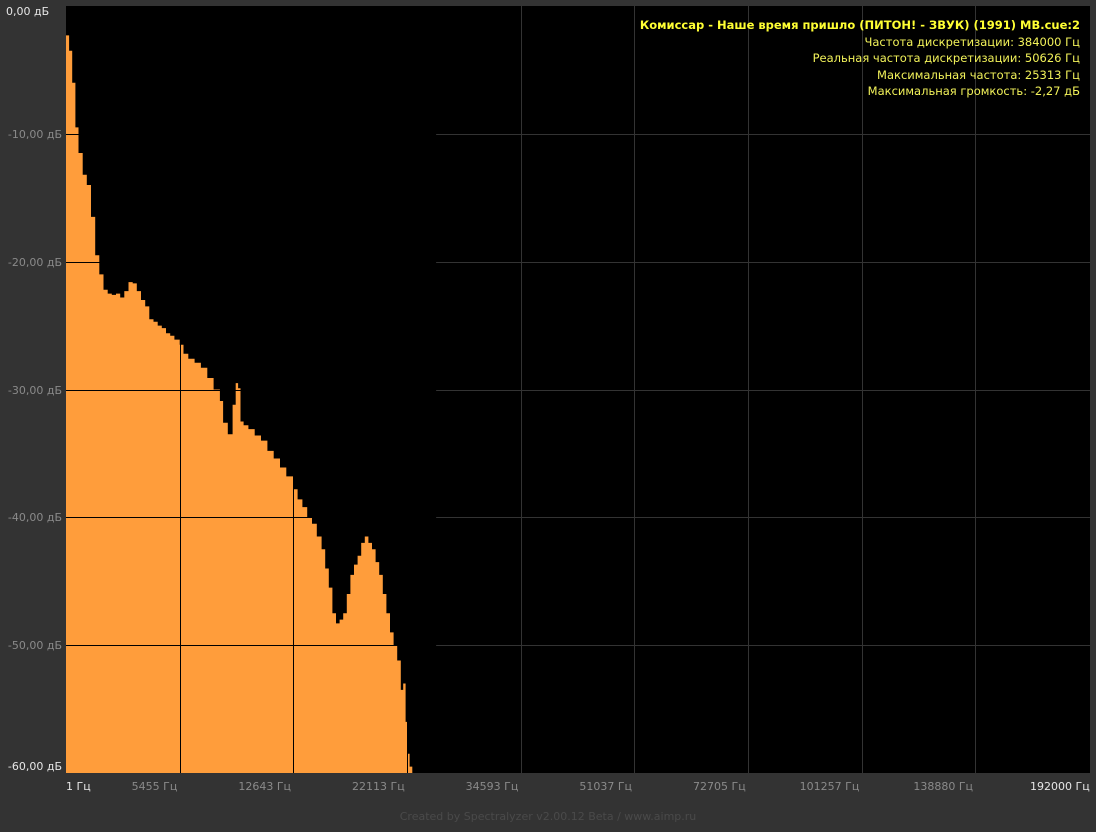  I want to click on y-tick-label: -20,00 дБ, so click(34, 262).